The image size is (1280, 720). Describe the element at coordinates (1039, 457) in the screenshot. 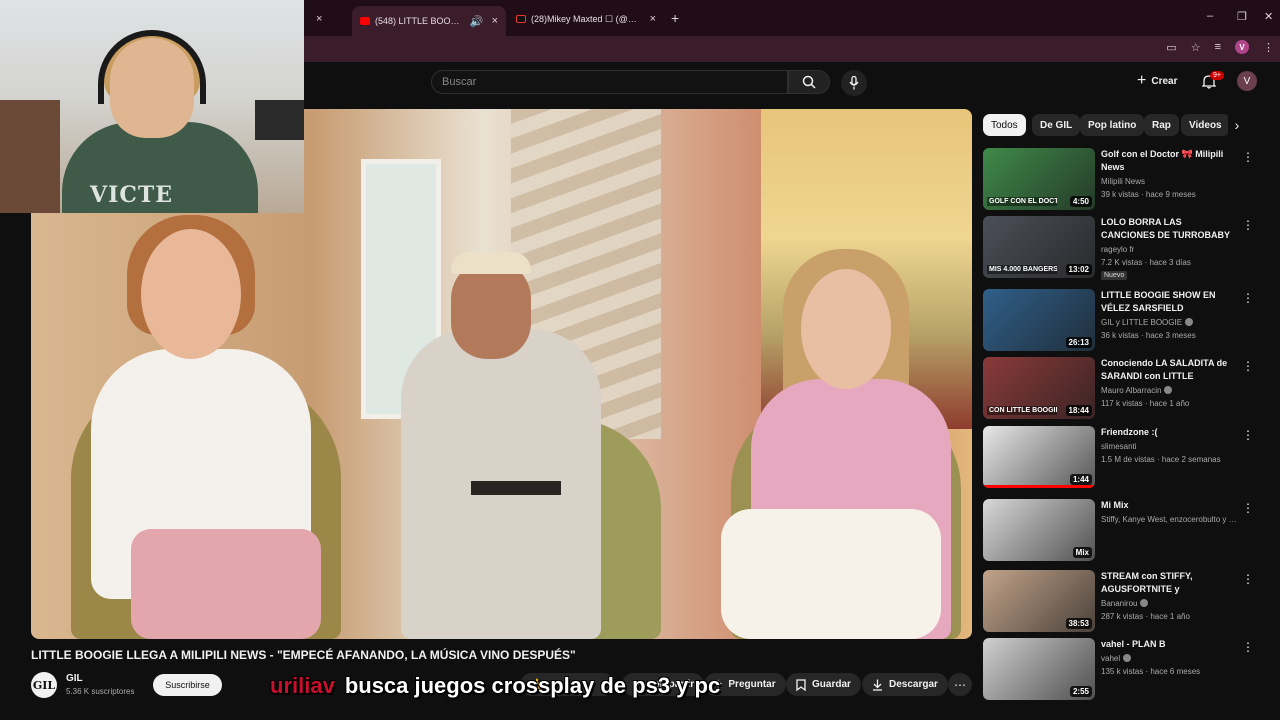

I see `video-thumbnail: 1:44` at that location.